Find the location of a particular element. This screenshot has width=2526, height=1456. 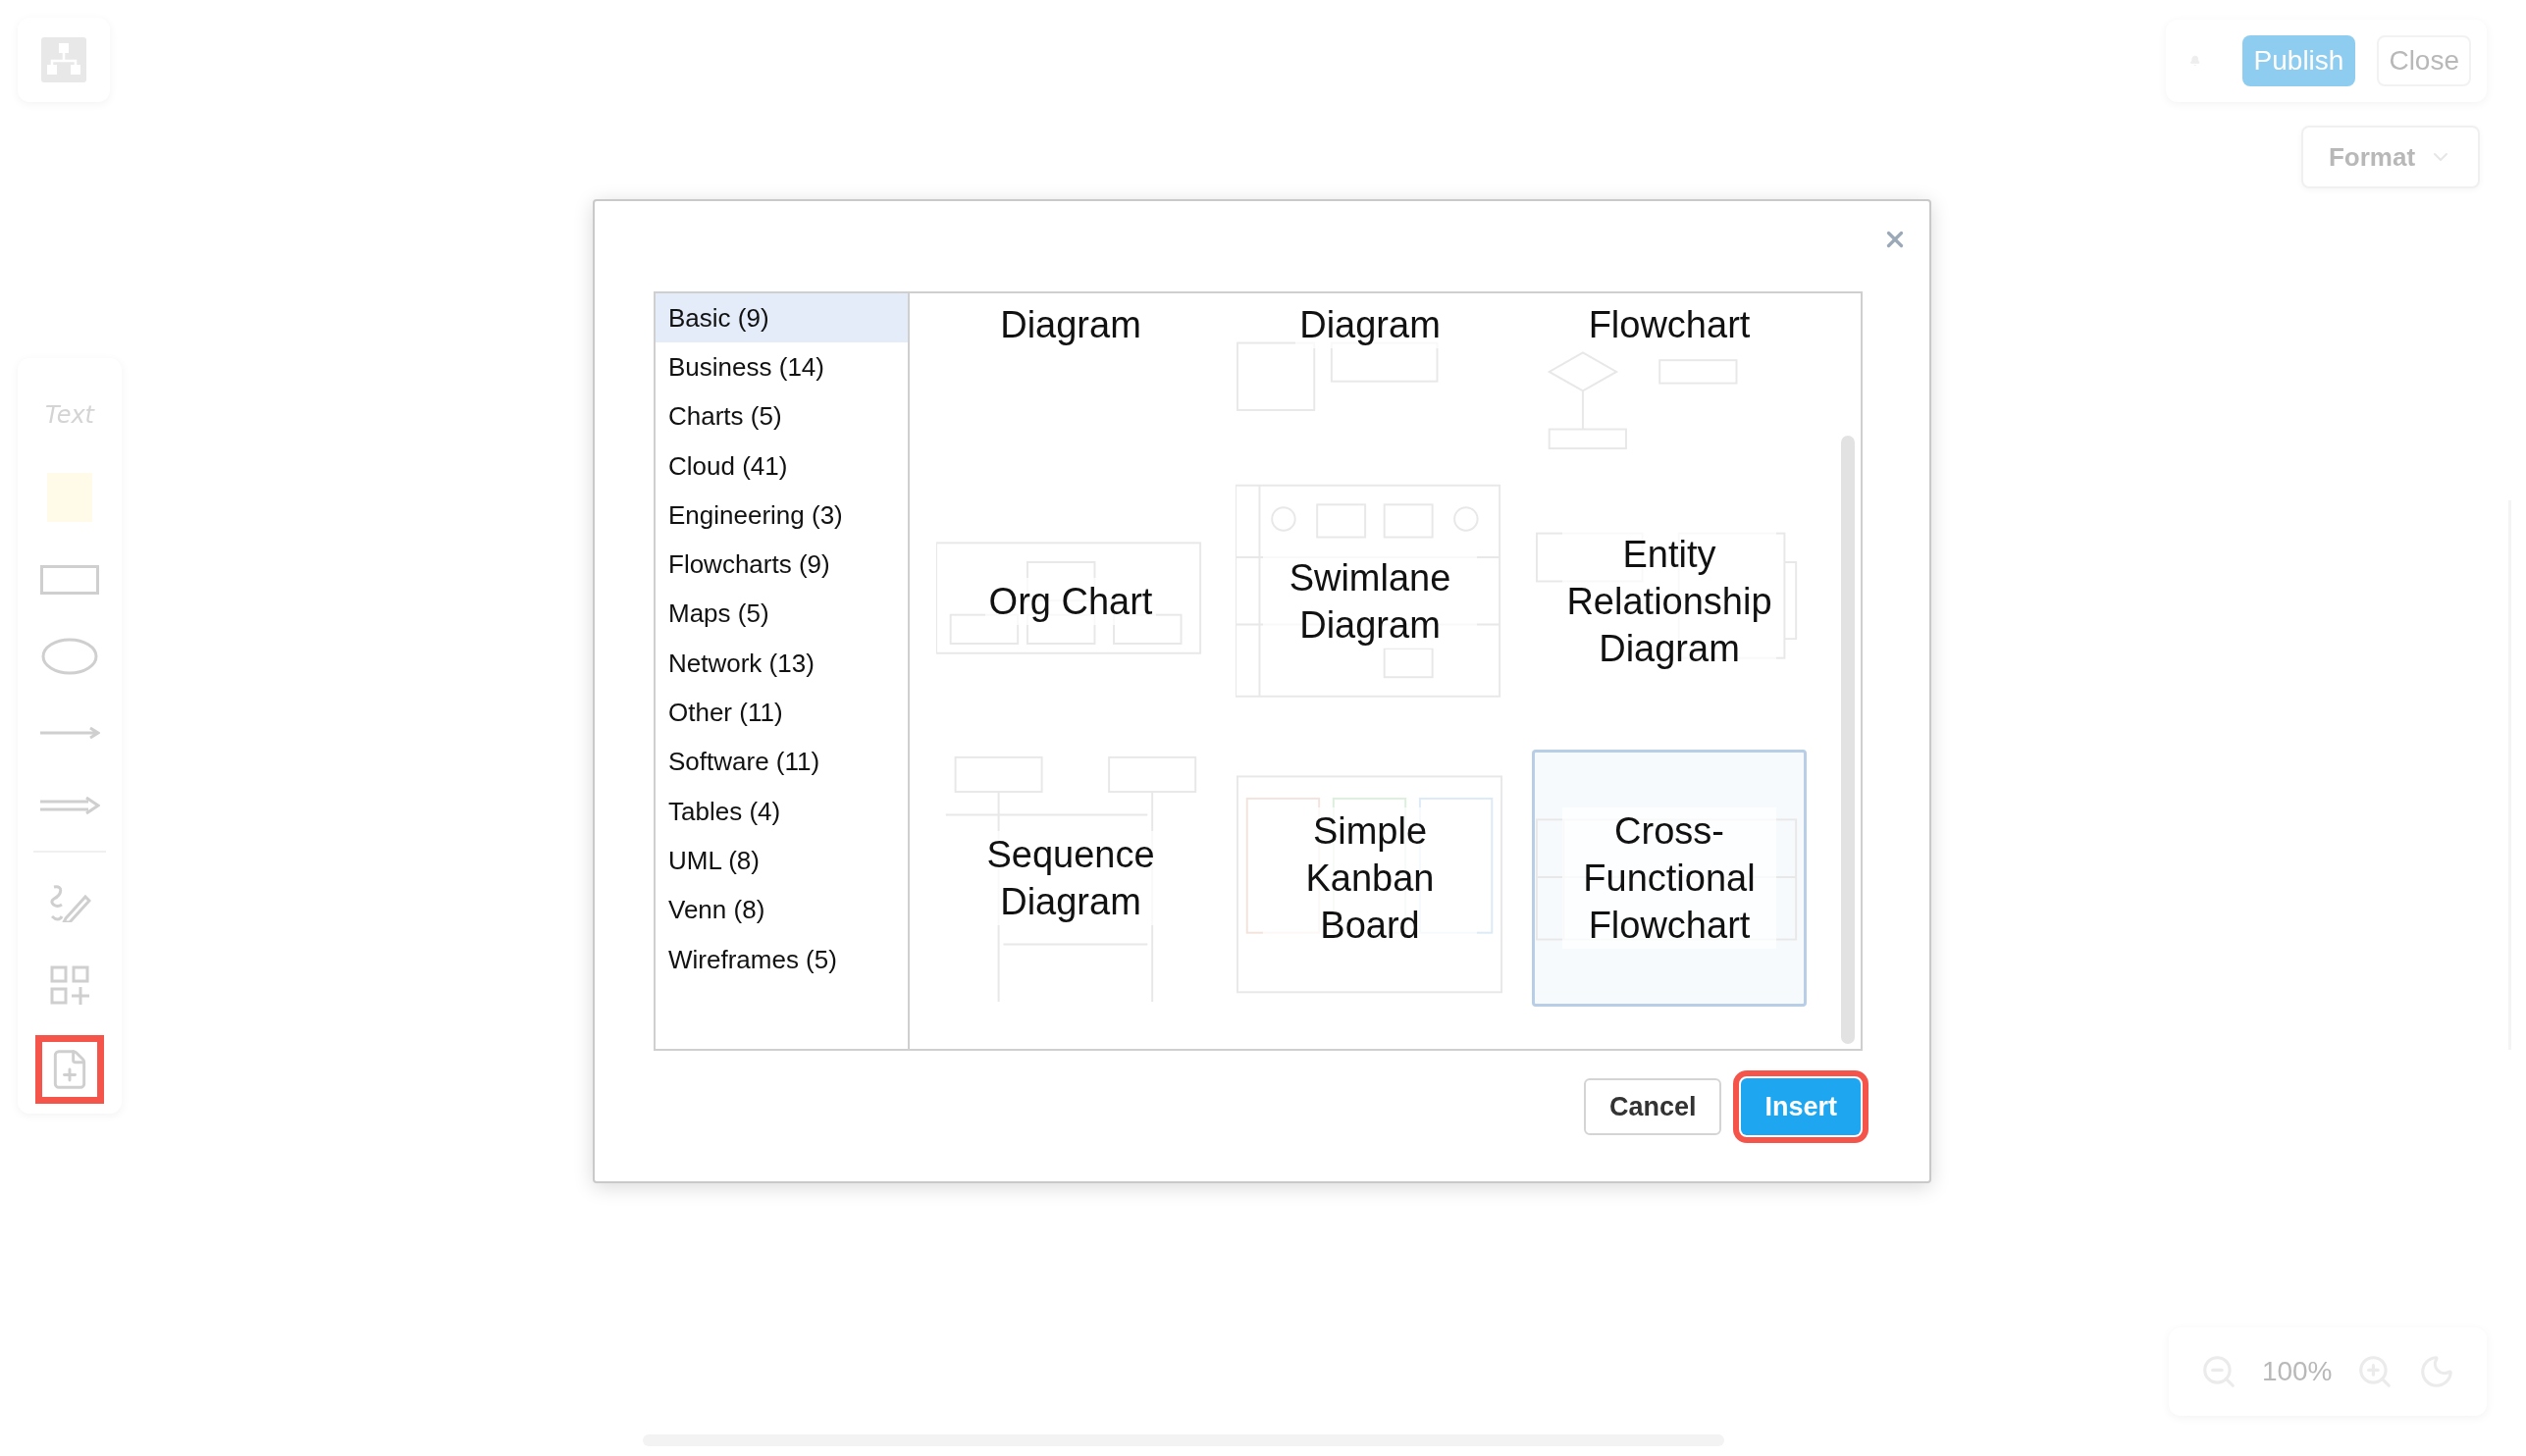

line-arrow-icon is located at coordinates (69, 733).